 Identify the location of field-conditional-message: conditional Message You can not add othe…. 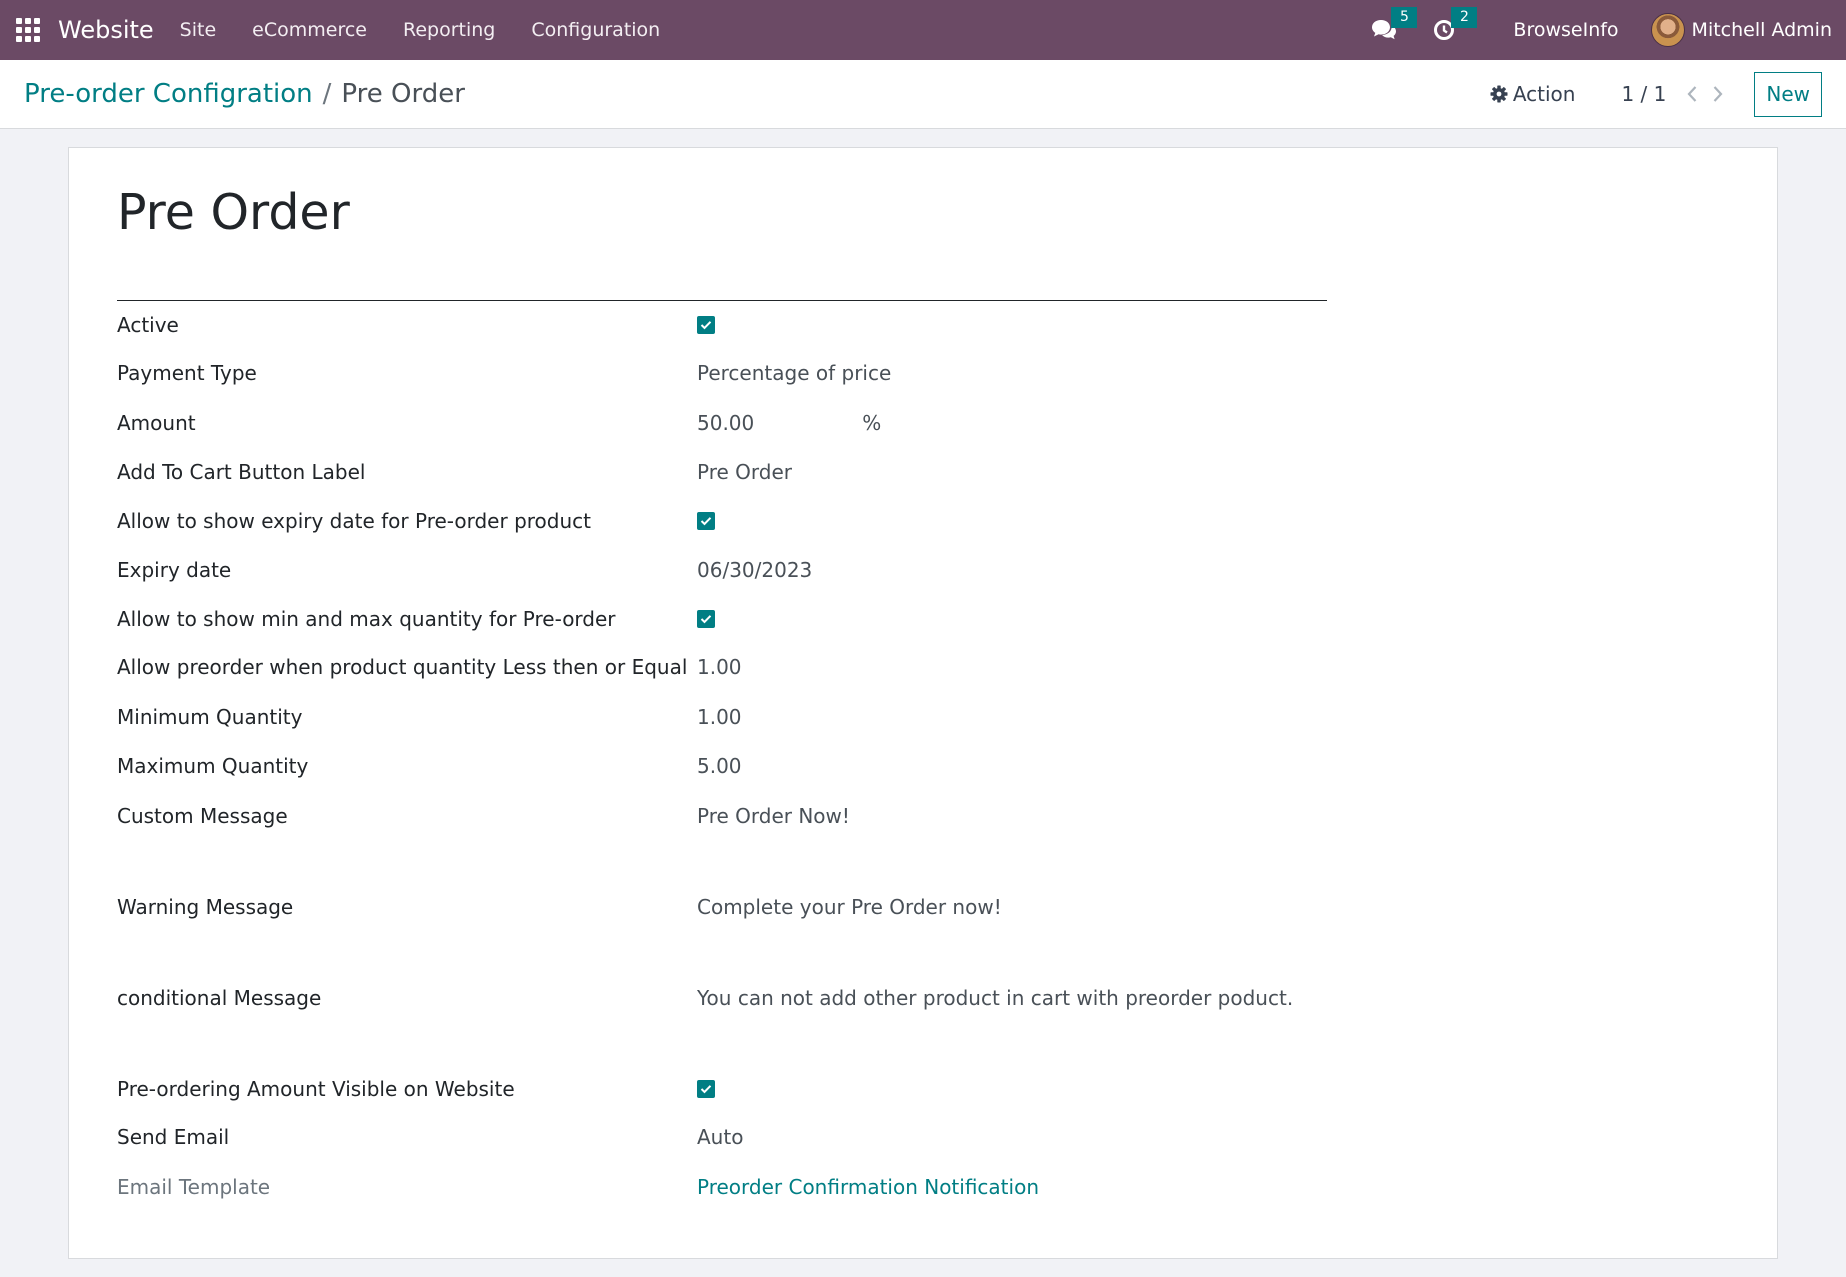
(742, 998).